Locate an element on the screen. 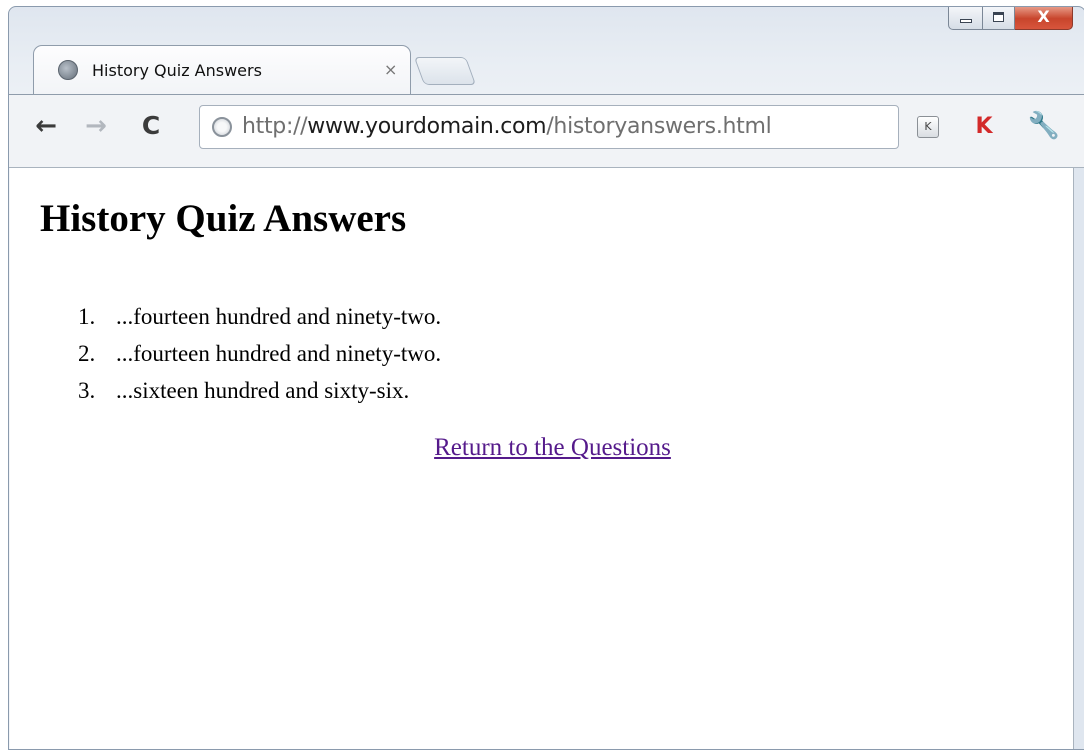  tab-title: History Quiz Answers is located at coordinates (177, 70).